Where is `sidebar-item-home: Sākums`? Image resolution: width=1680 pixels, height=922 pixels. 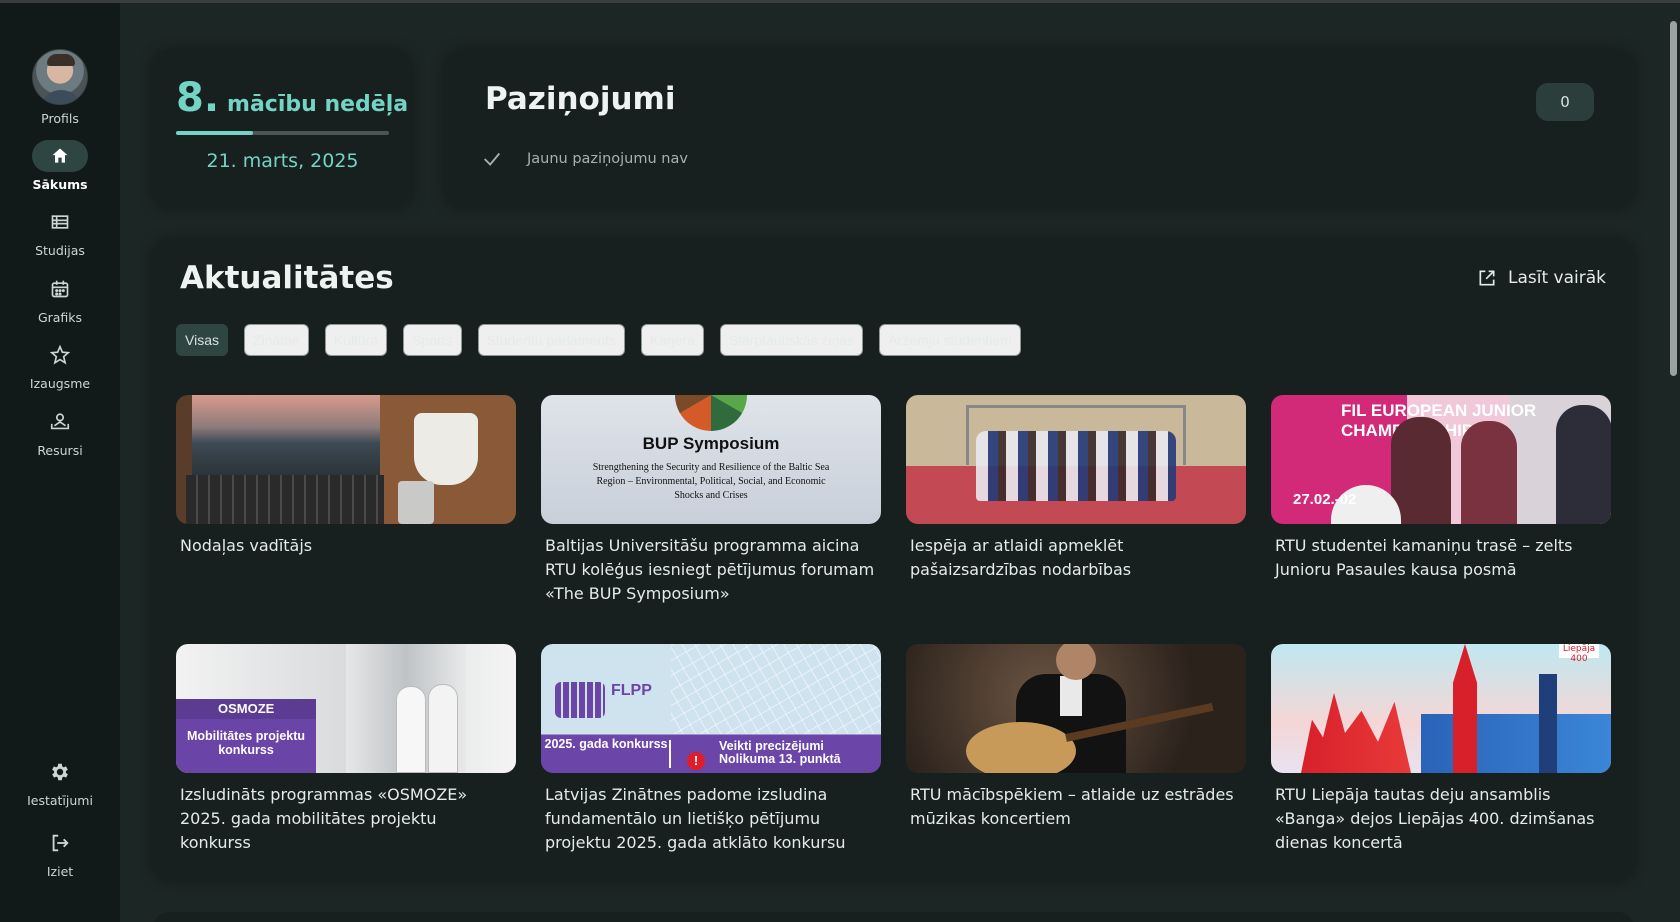 sidebar-item-home: Sākums is located at coordinates (60, 166).